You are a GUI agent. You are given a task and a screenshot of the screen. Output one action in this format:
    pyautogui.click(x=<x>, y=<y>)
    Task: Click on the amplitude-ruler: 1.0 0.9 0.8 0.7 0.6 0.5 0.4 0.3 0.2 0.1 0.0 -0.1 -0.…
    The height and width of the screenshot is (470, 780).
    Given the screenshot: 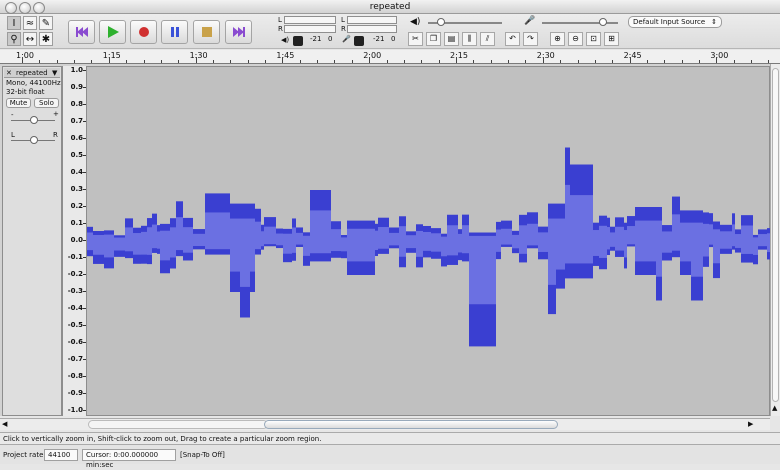 What is the action you would take?
    pyautogui.click(x=74, y=241)
    